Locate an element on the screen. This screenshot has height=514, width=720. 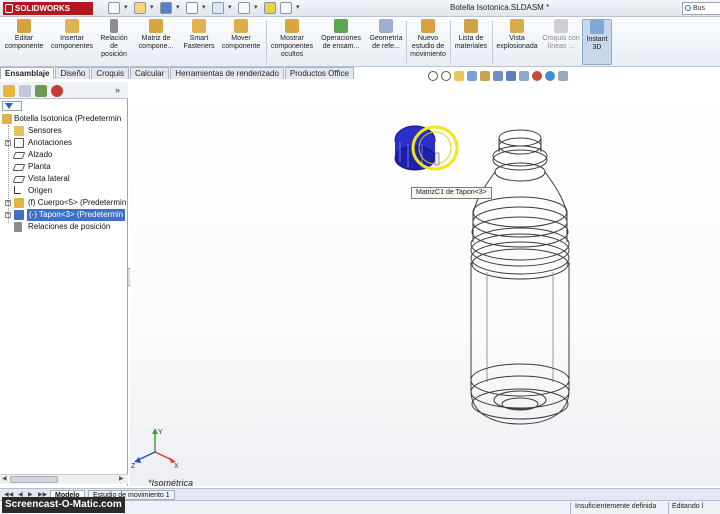
assembly-features-icon is located at coordinates (341, 26).